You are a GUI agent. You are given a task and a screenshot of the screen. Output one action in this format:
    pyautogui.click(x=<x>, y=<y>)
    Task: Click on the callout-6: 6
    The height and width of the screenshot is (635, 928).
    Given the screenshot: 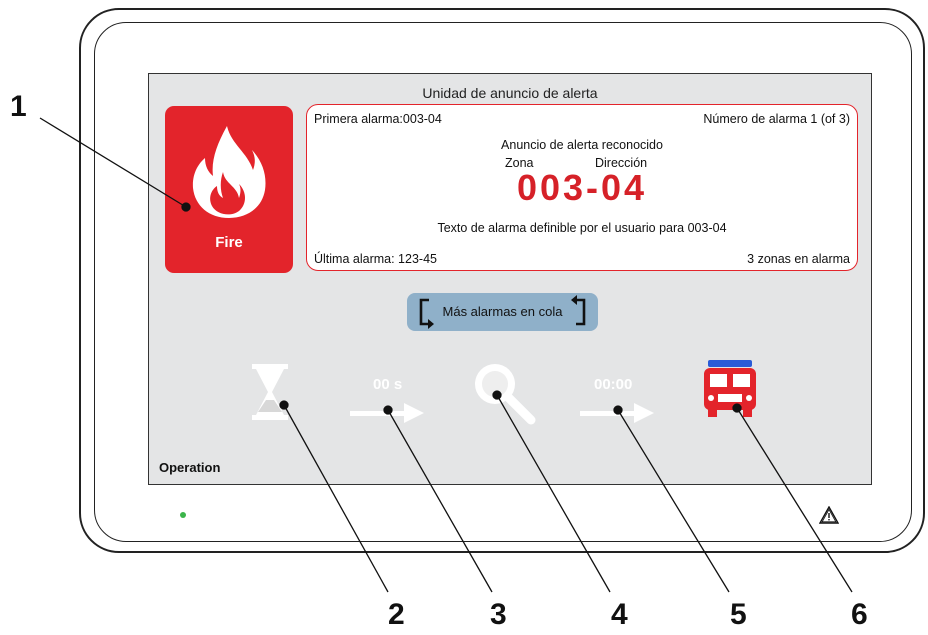 What is the action you would take?
    pyautogui.click(x=859, y=614)
    